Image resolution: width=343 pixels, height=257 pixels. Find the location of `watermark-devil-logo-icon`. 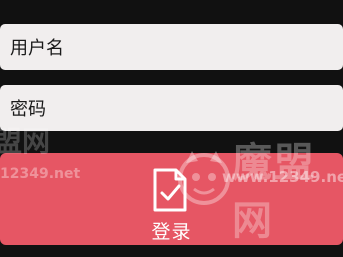

watermark-devil-logo-icon is located at coordinates (204, 178).